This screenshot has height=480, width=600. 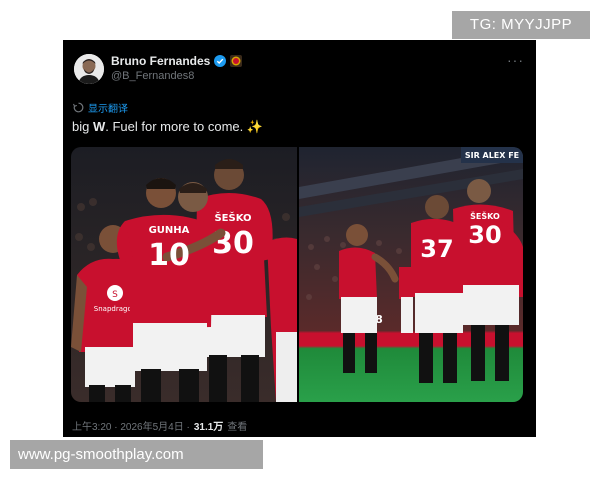 I want to click on tweet-text-bold: W, so click(x=99, y=126).